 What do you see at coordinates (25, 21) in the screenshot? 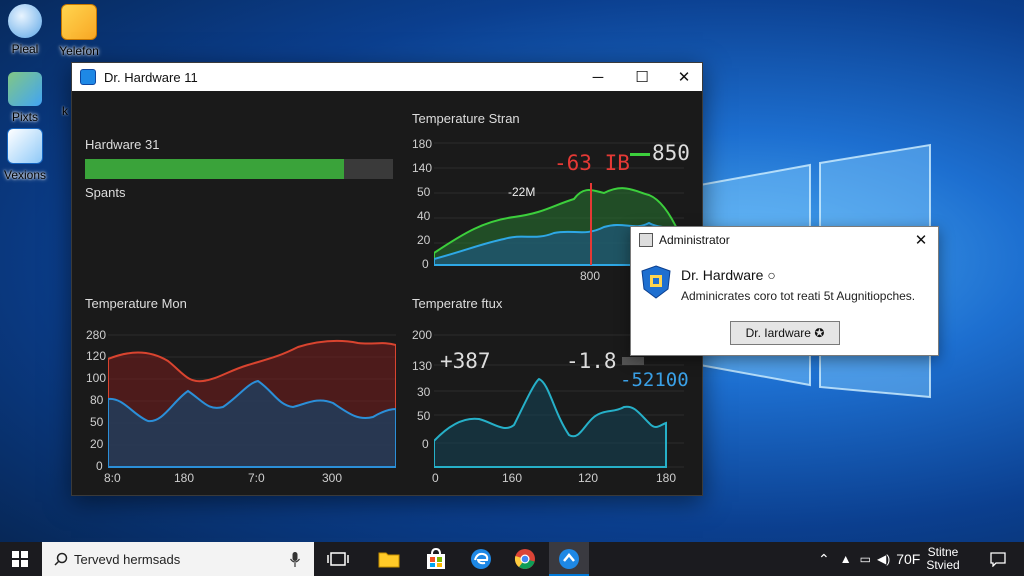
I see `recycle-bin-icon` at bounding box center [25, 21].